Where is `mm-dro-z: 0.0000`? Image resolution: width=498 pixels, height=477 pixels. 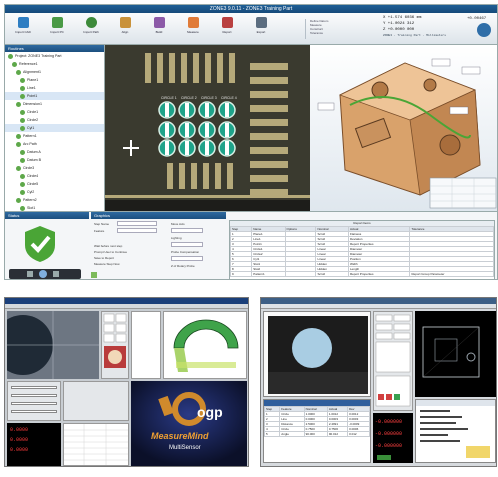
mm-dro-z: 0.0000 is located at coordinates (19, 450).